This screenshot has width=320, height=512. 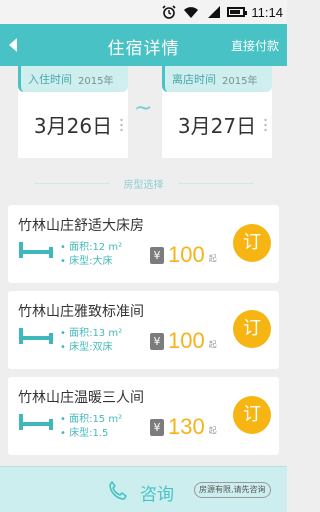 I want to click on divider, so click(x=216, y=183).